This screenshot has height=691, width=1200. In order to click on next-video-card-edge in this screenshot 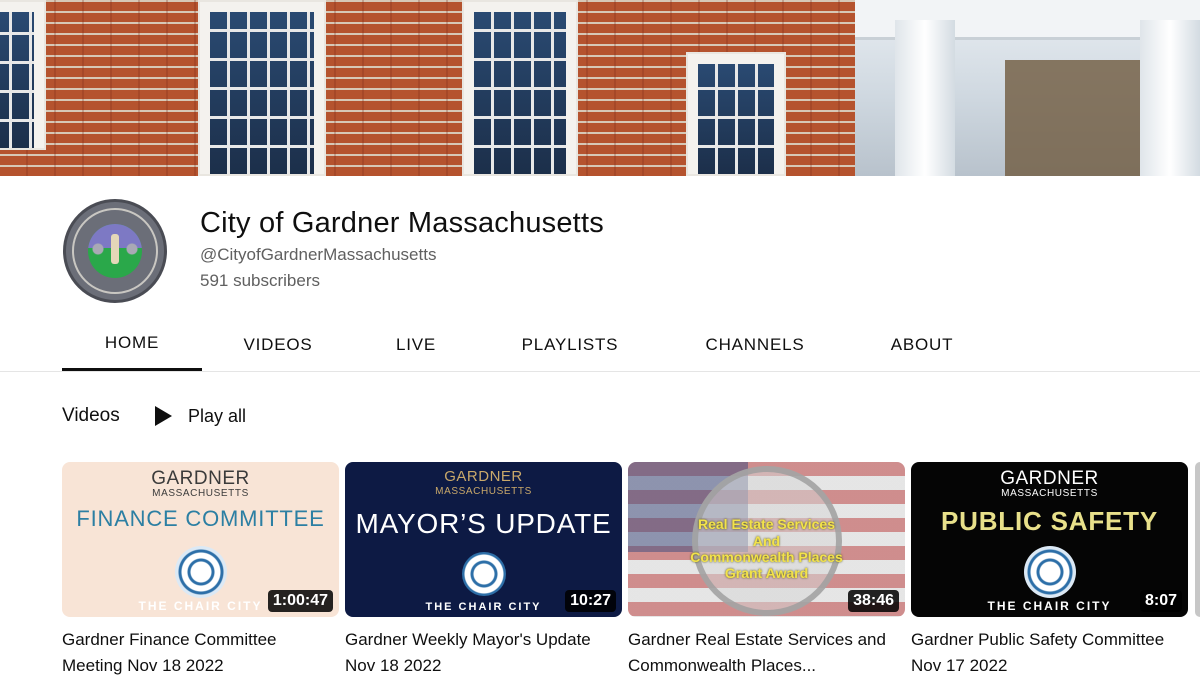, I will do `click(1197, 539)`.